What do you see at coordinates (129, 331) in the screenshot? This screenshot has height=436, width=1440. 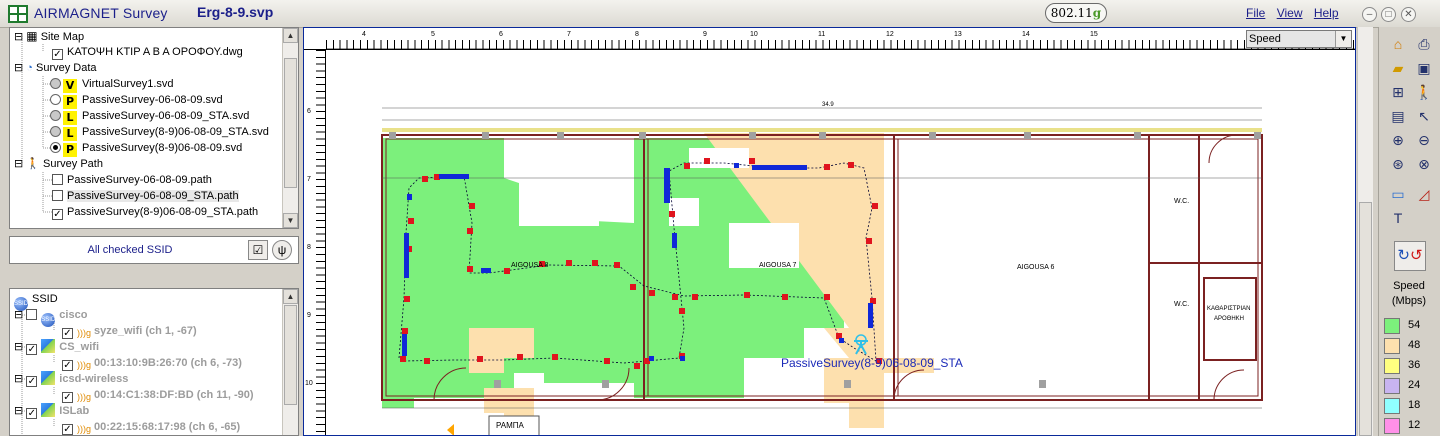 I see `ap-item: ✓)))g syze_wifi (ch 1, -67)` at bounding box center [129, 331].